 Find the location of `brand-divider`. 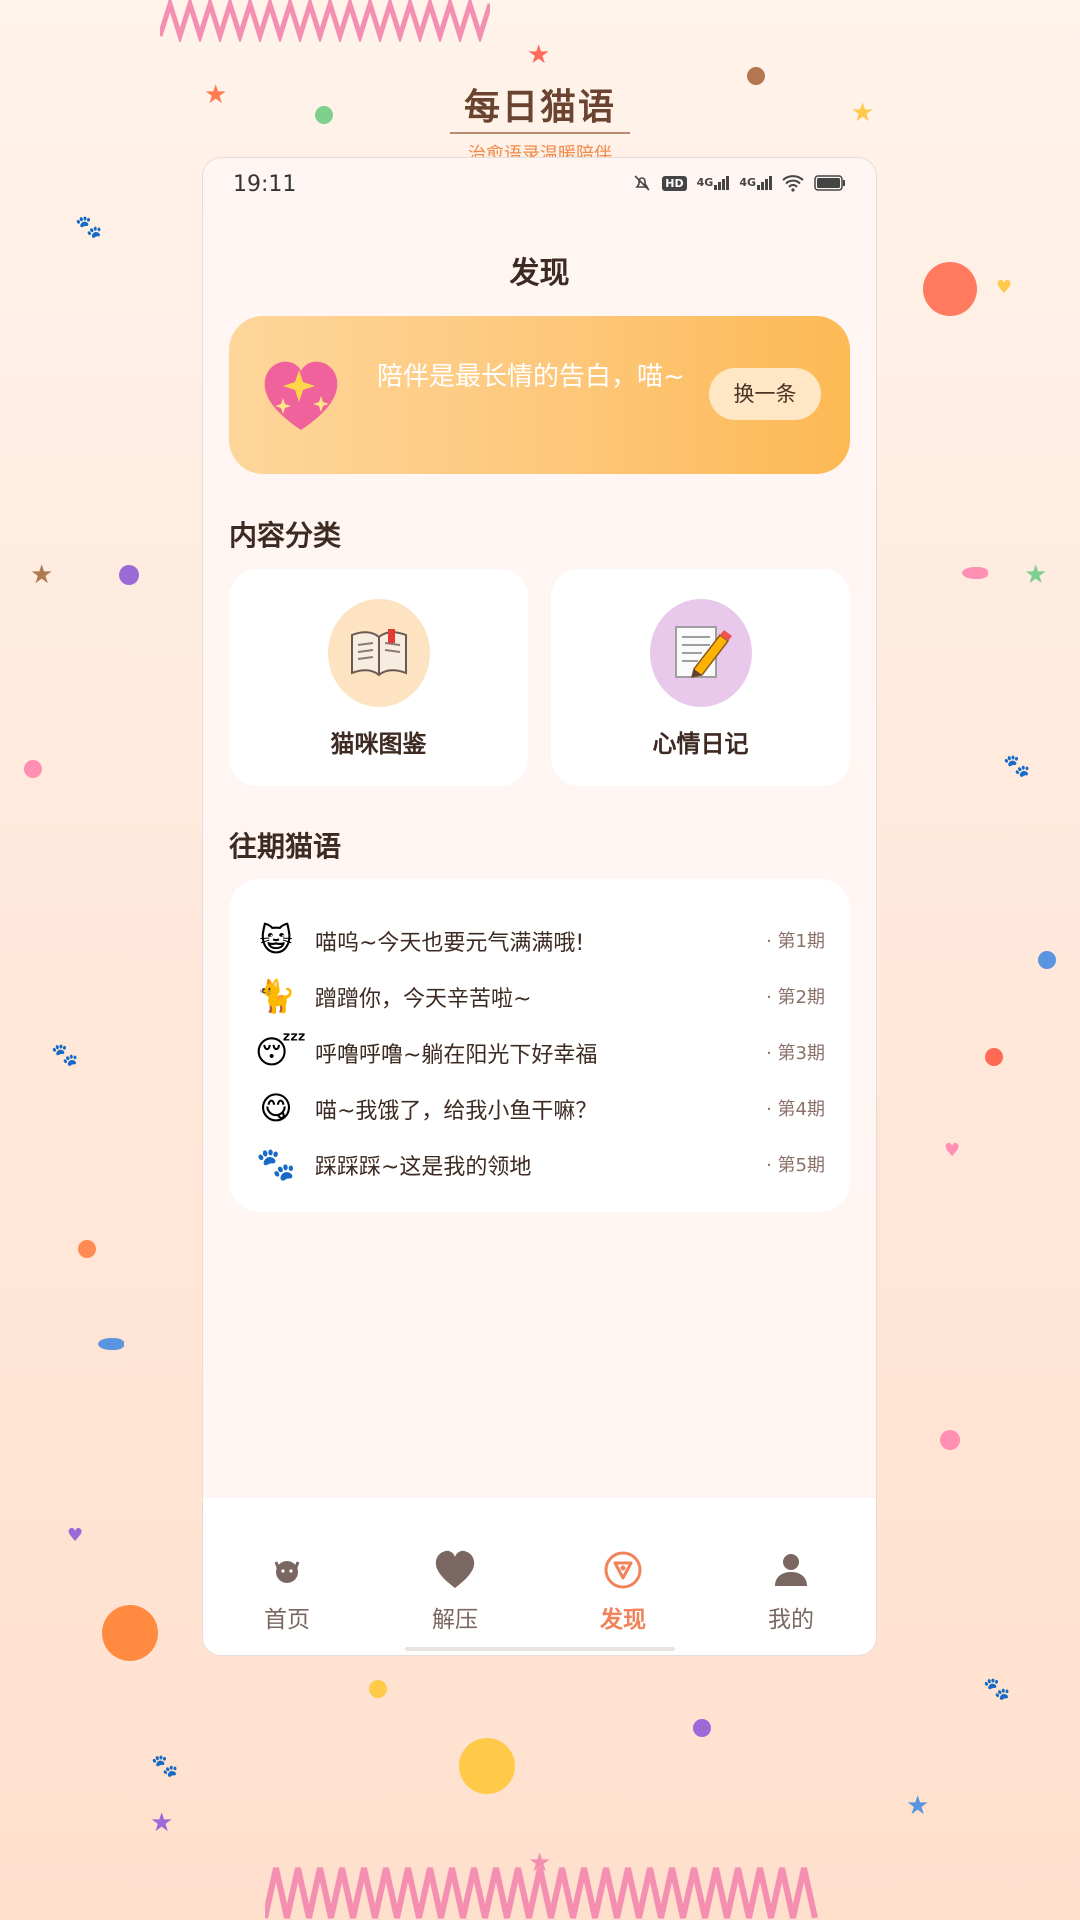

brand-divider is located at coordinates (540, 133).